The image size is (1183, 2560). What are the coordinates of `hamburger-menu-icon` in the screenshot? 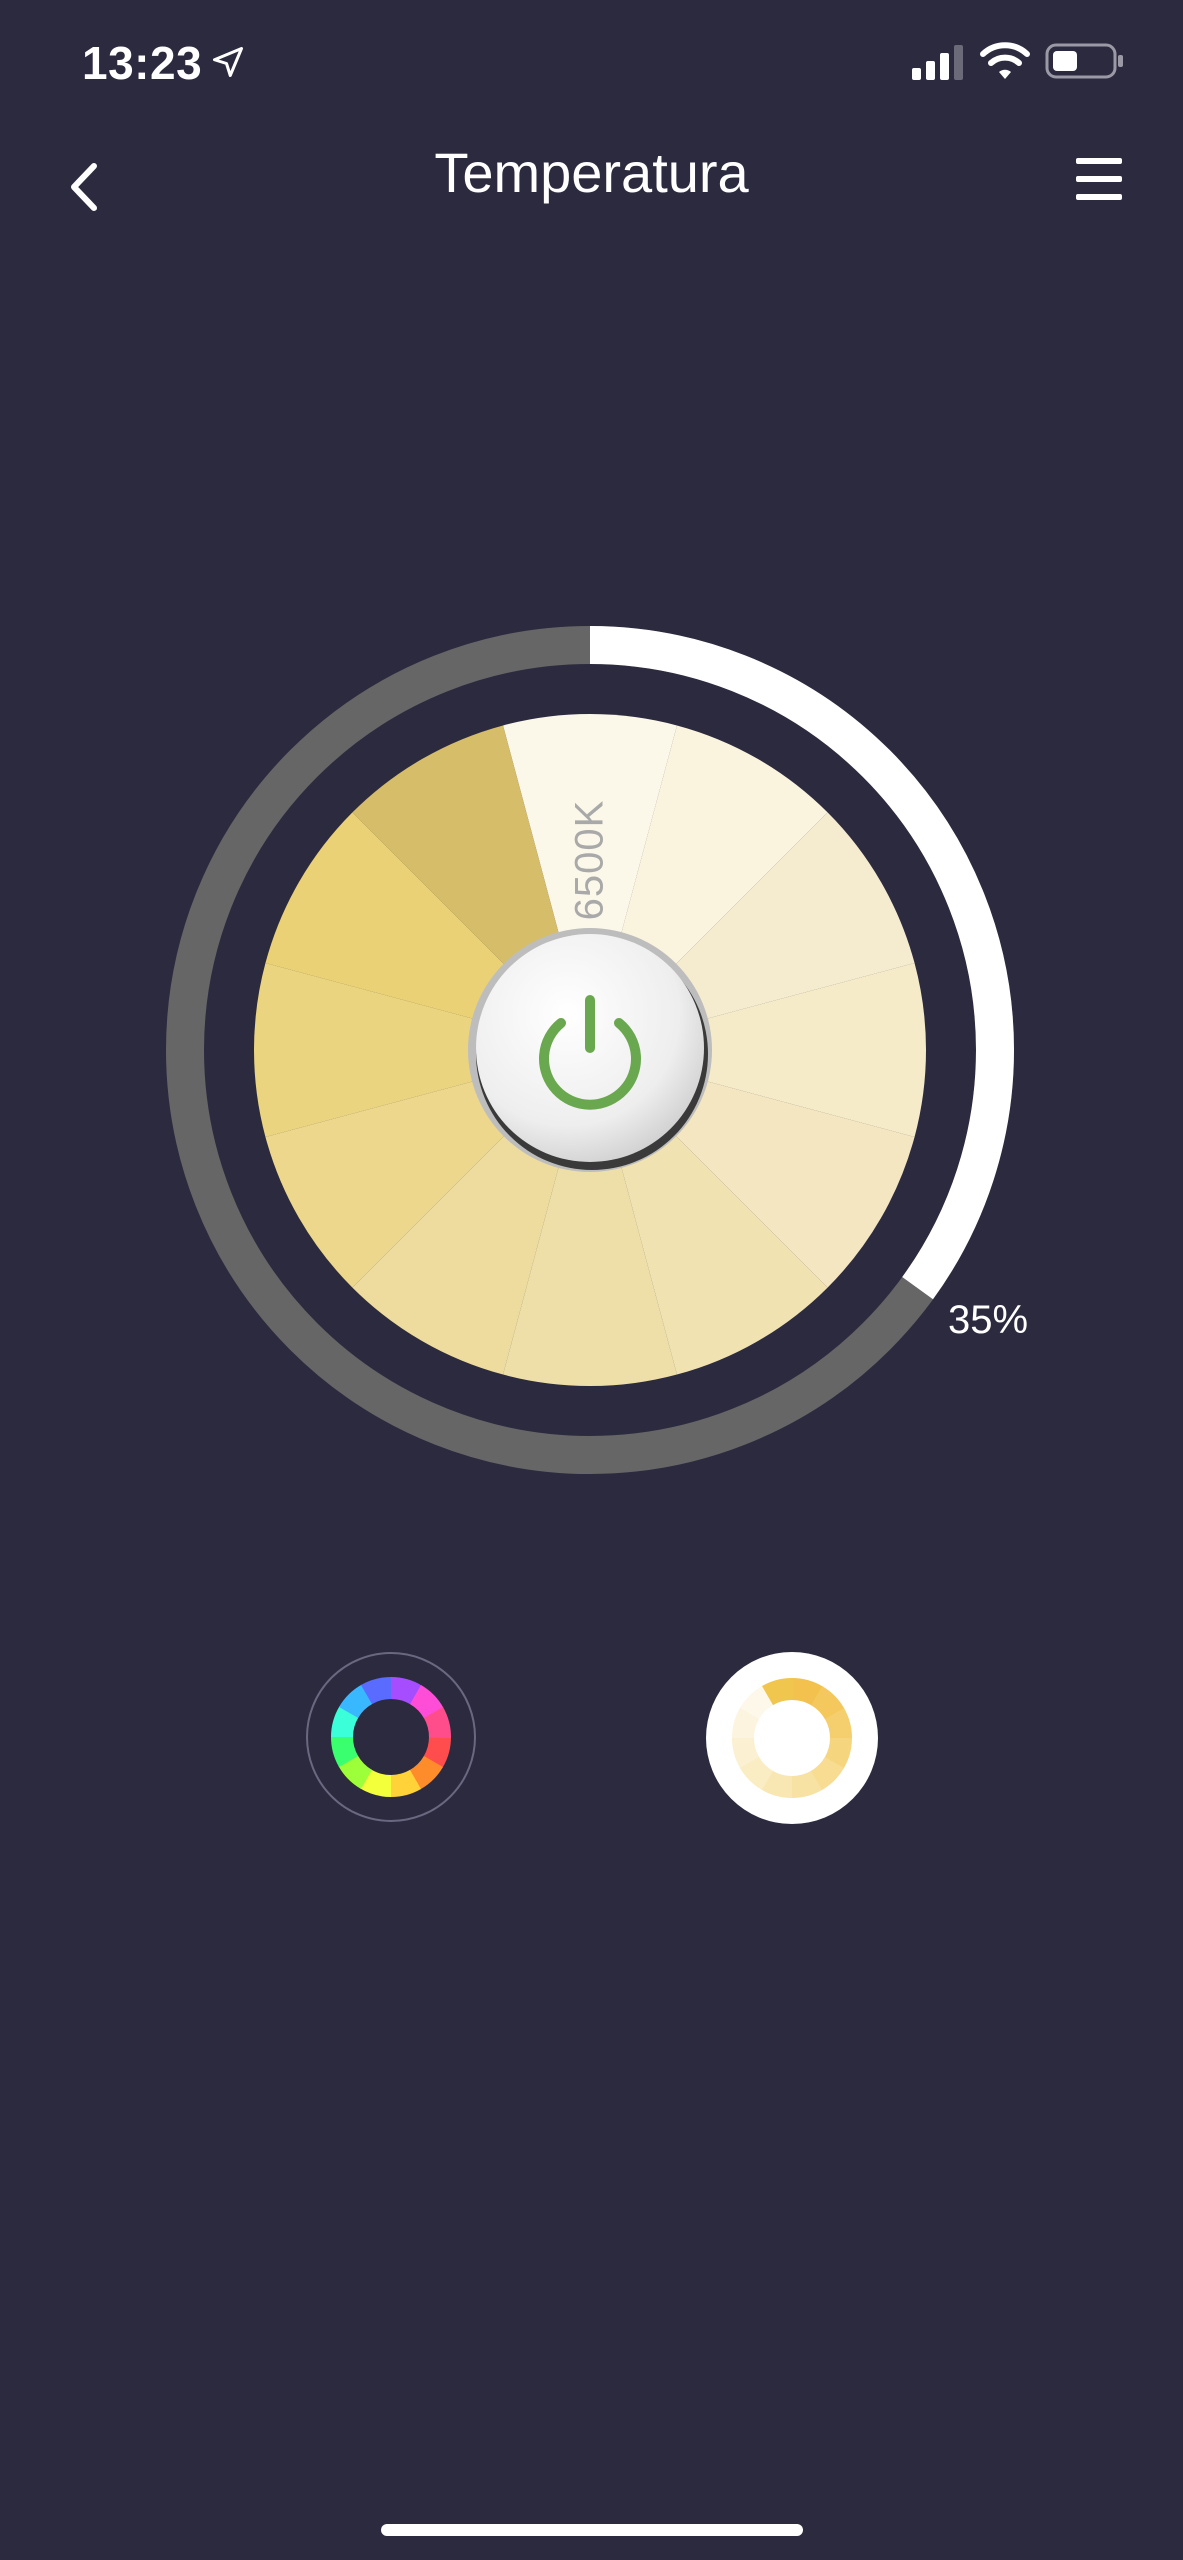 It's located at (1099, 179).